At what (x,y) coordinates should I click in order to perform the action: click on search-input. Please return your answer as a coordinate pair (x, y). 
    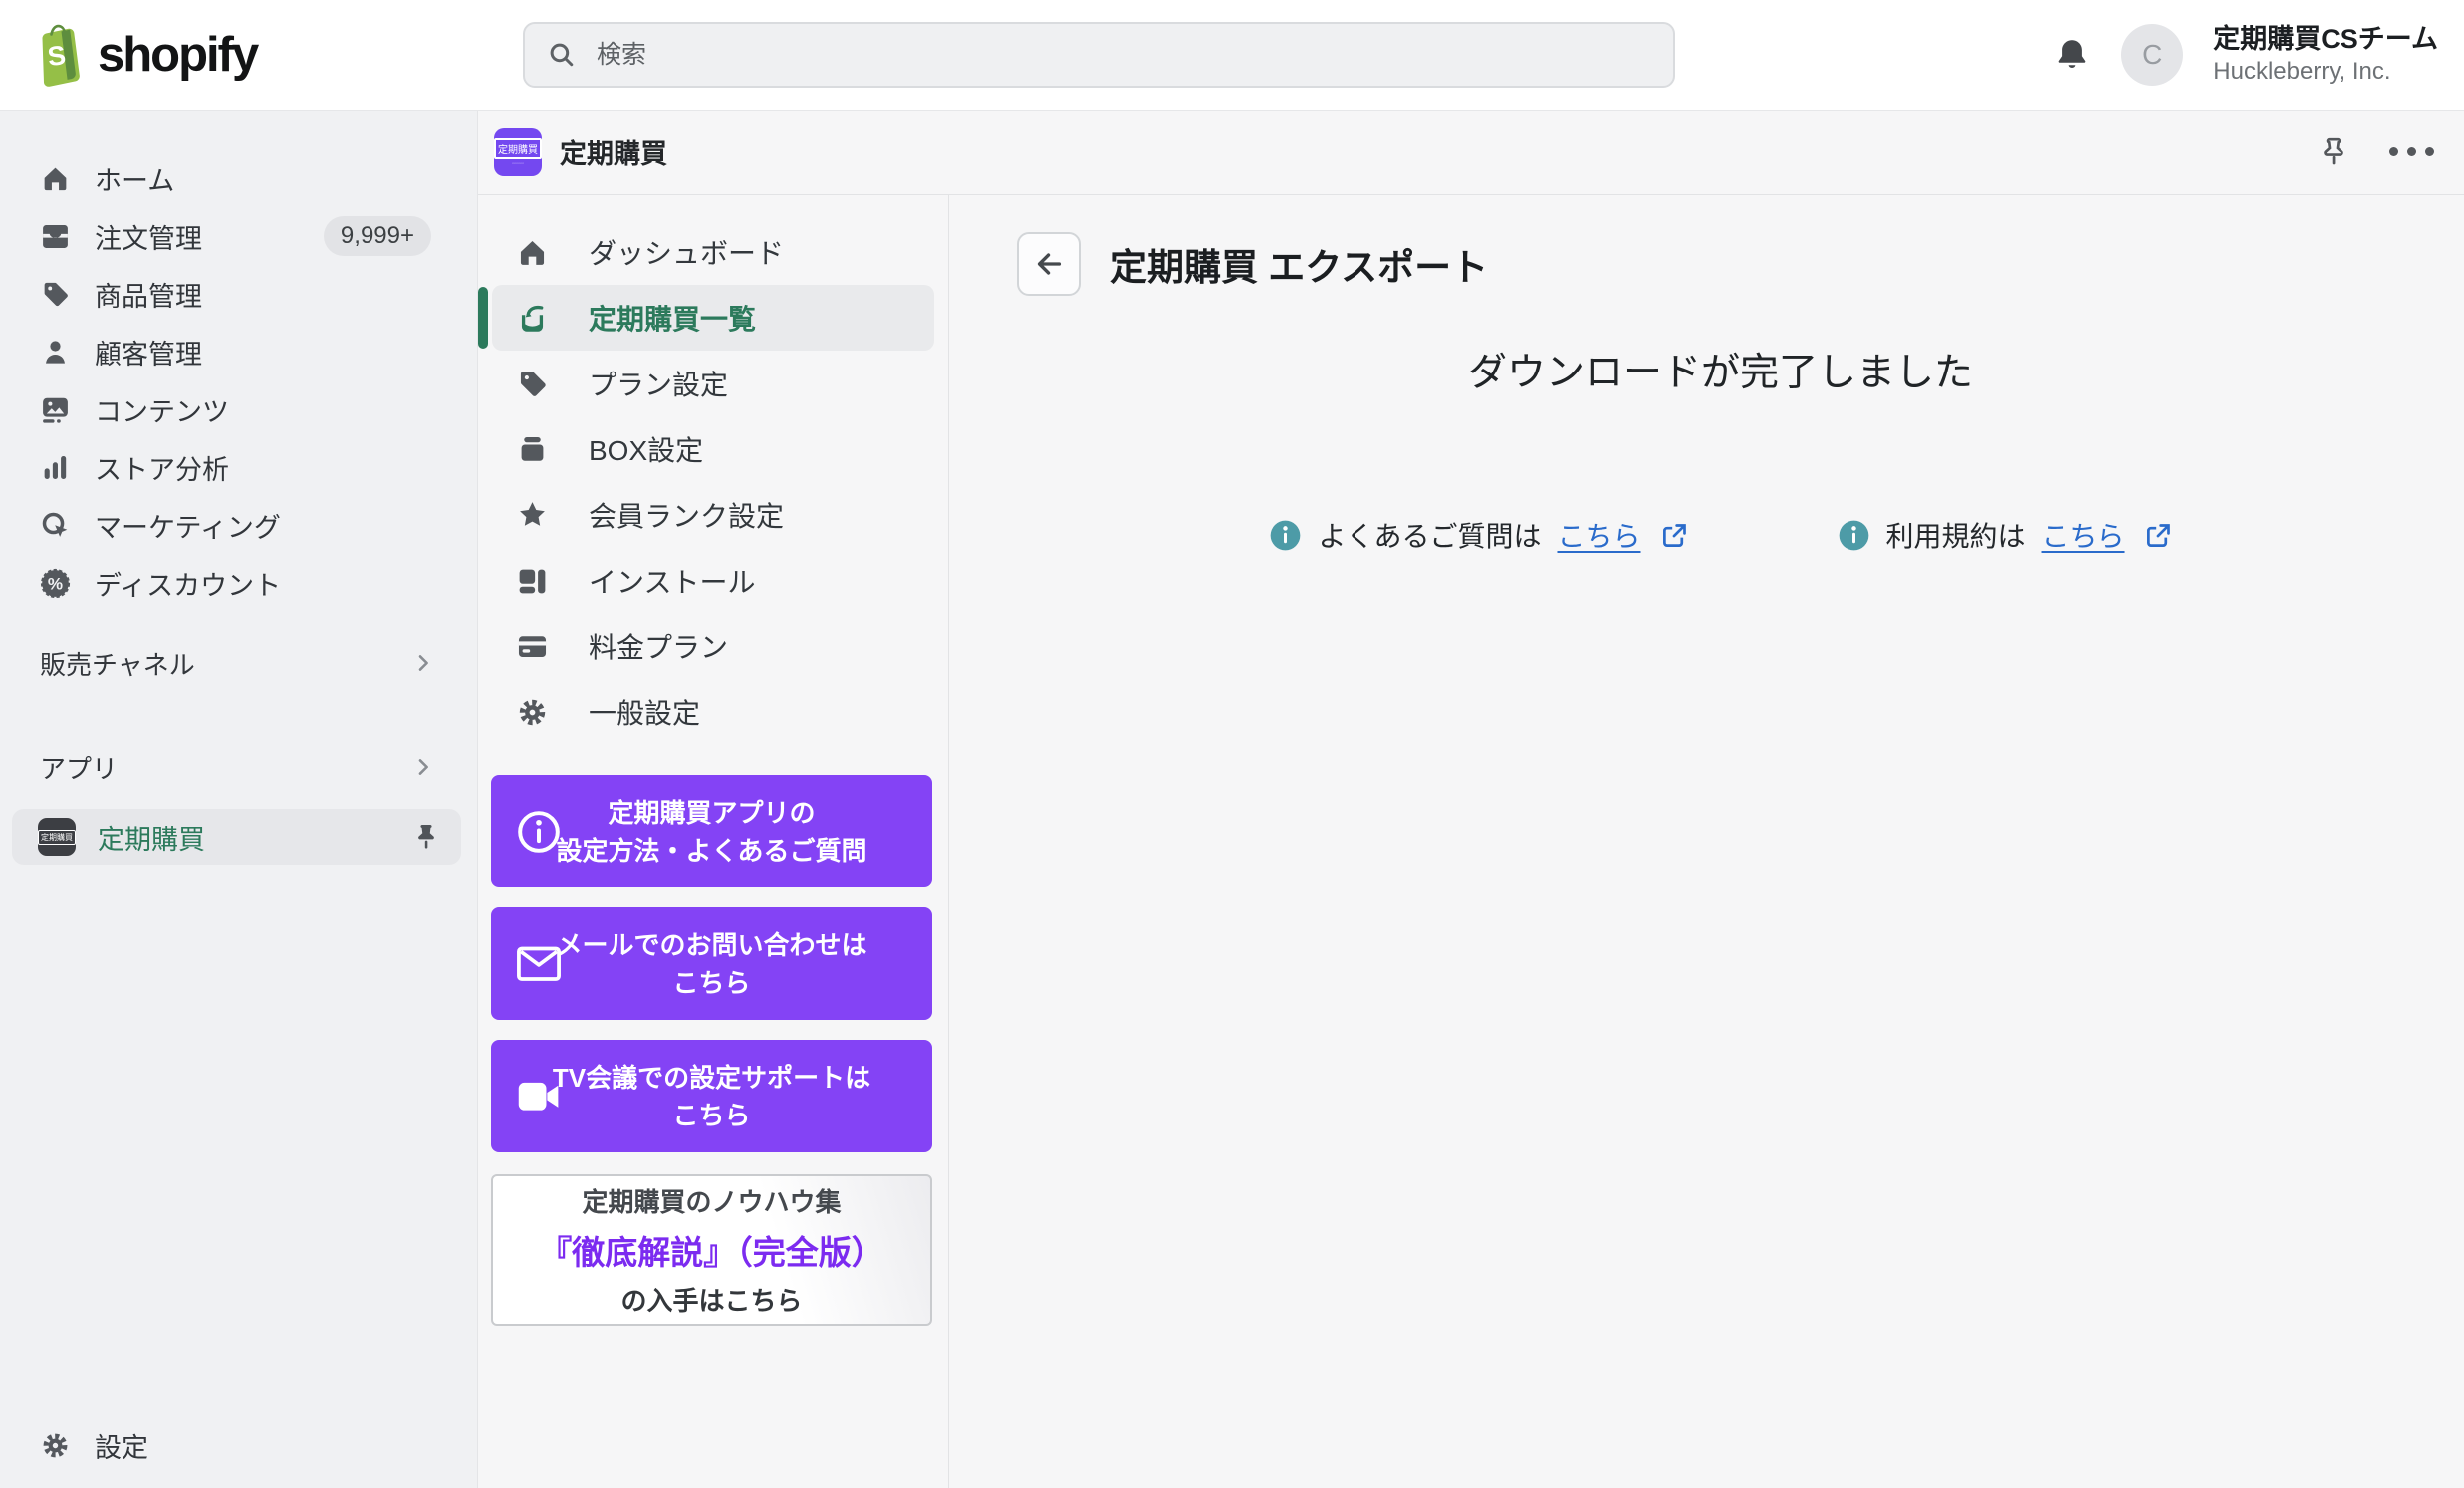
    Looking at the image, I should click on (1123, 55).